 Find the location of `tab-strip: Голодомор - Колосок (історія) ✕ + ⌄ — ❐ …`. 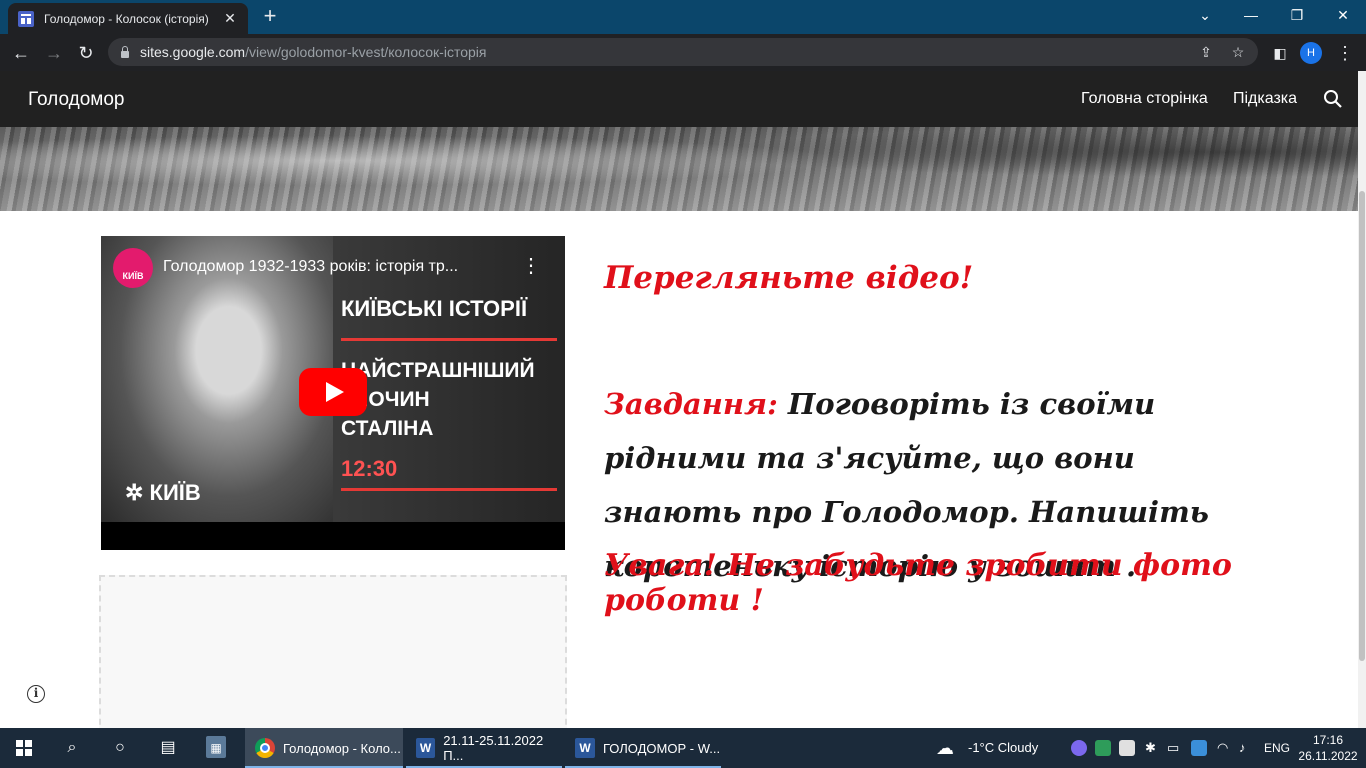

tab-strip: Голодомор - Колосок (історія) ✕ + ⌄ — ❐ … is located at coordinates (683, 17).